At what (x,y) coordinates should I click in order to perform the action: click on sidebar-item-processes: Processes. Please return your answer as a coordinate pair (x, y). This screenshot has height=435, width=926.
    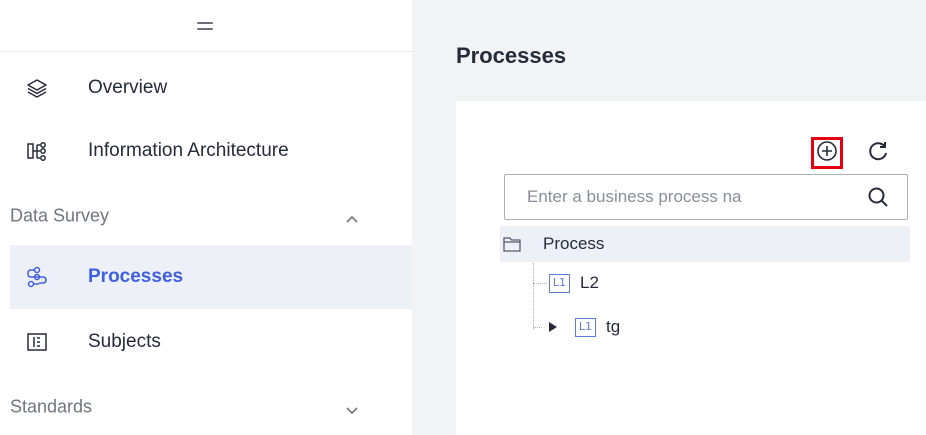
    Looking at the image, I should click on (211, 277).